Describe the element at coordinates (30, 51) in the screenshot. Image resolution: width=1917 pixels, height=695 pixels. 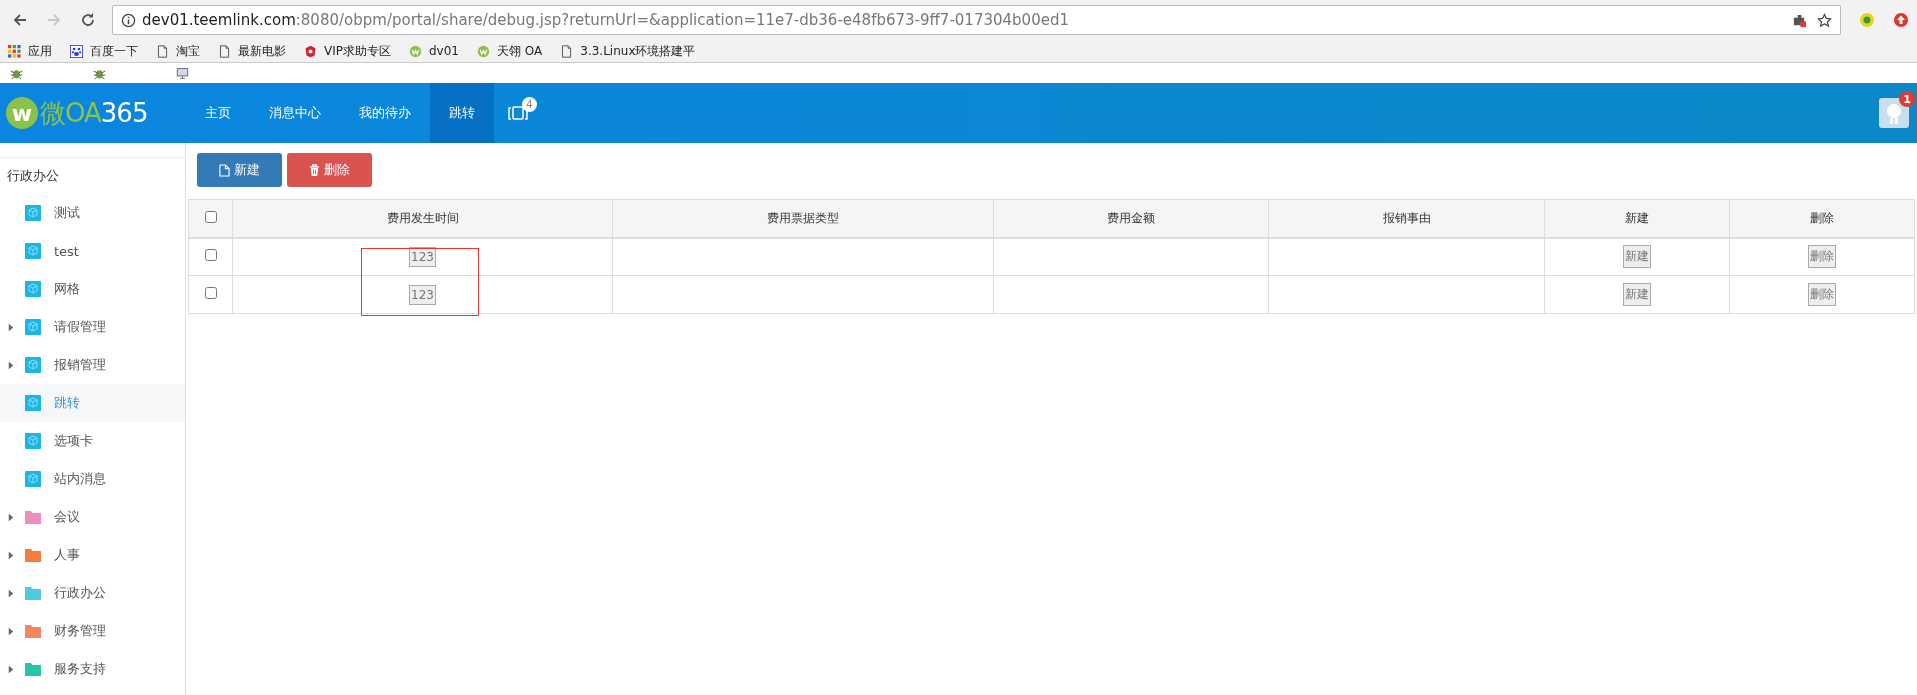
I see `bookmark: 应用` at that location.